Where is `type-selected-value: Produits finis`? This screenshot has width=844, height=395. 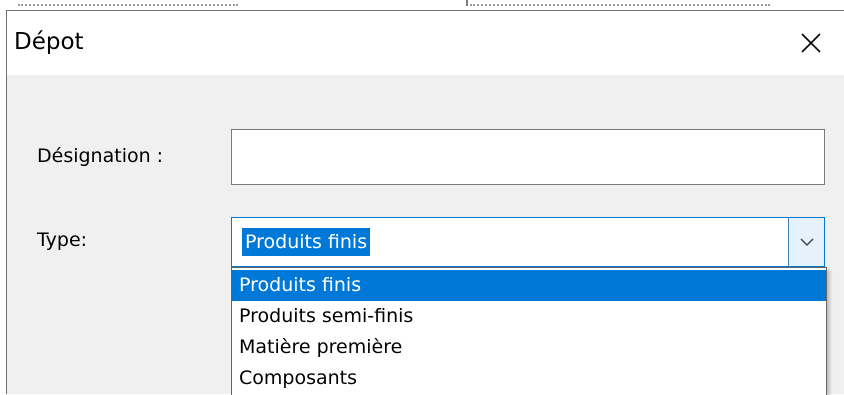 type-selected-value: Produits finis is located at coordinates (306, 242).